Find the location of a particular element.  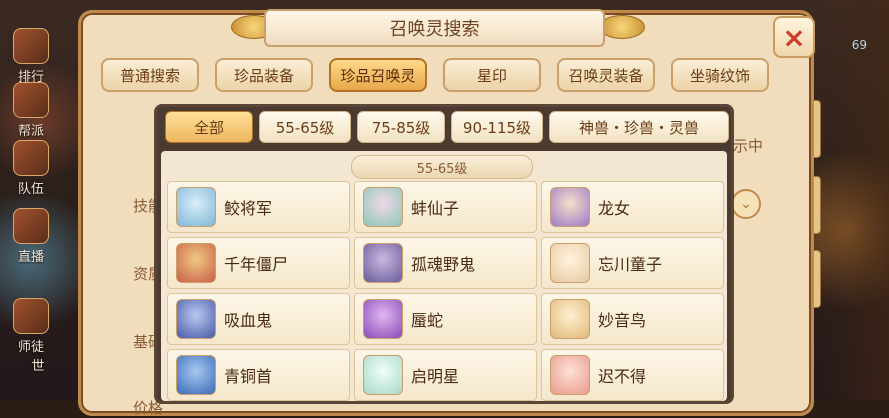

pig-avatar is located at coordinates (570, 375).